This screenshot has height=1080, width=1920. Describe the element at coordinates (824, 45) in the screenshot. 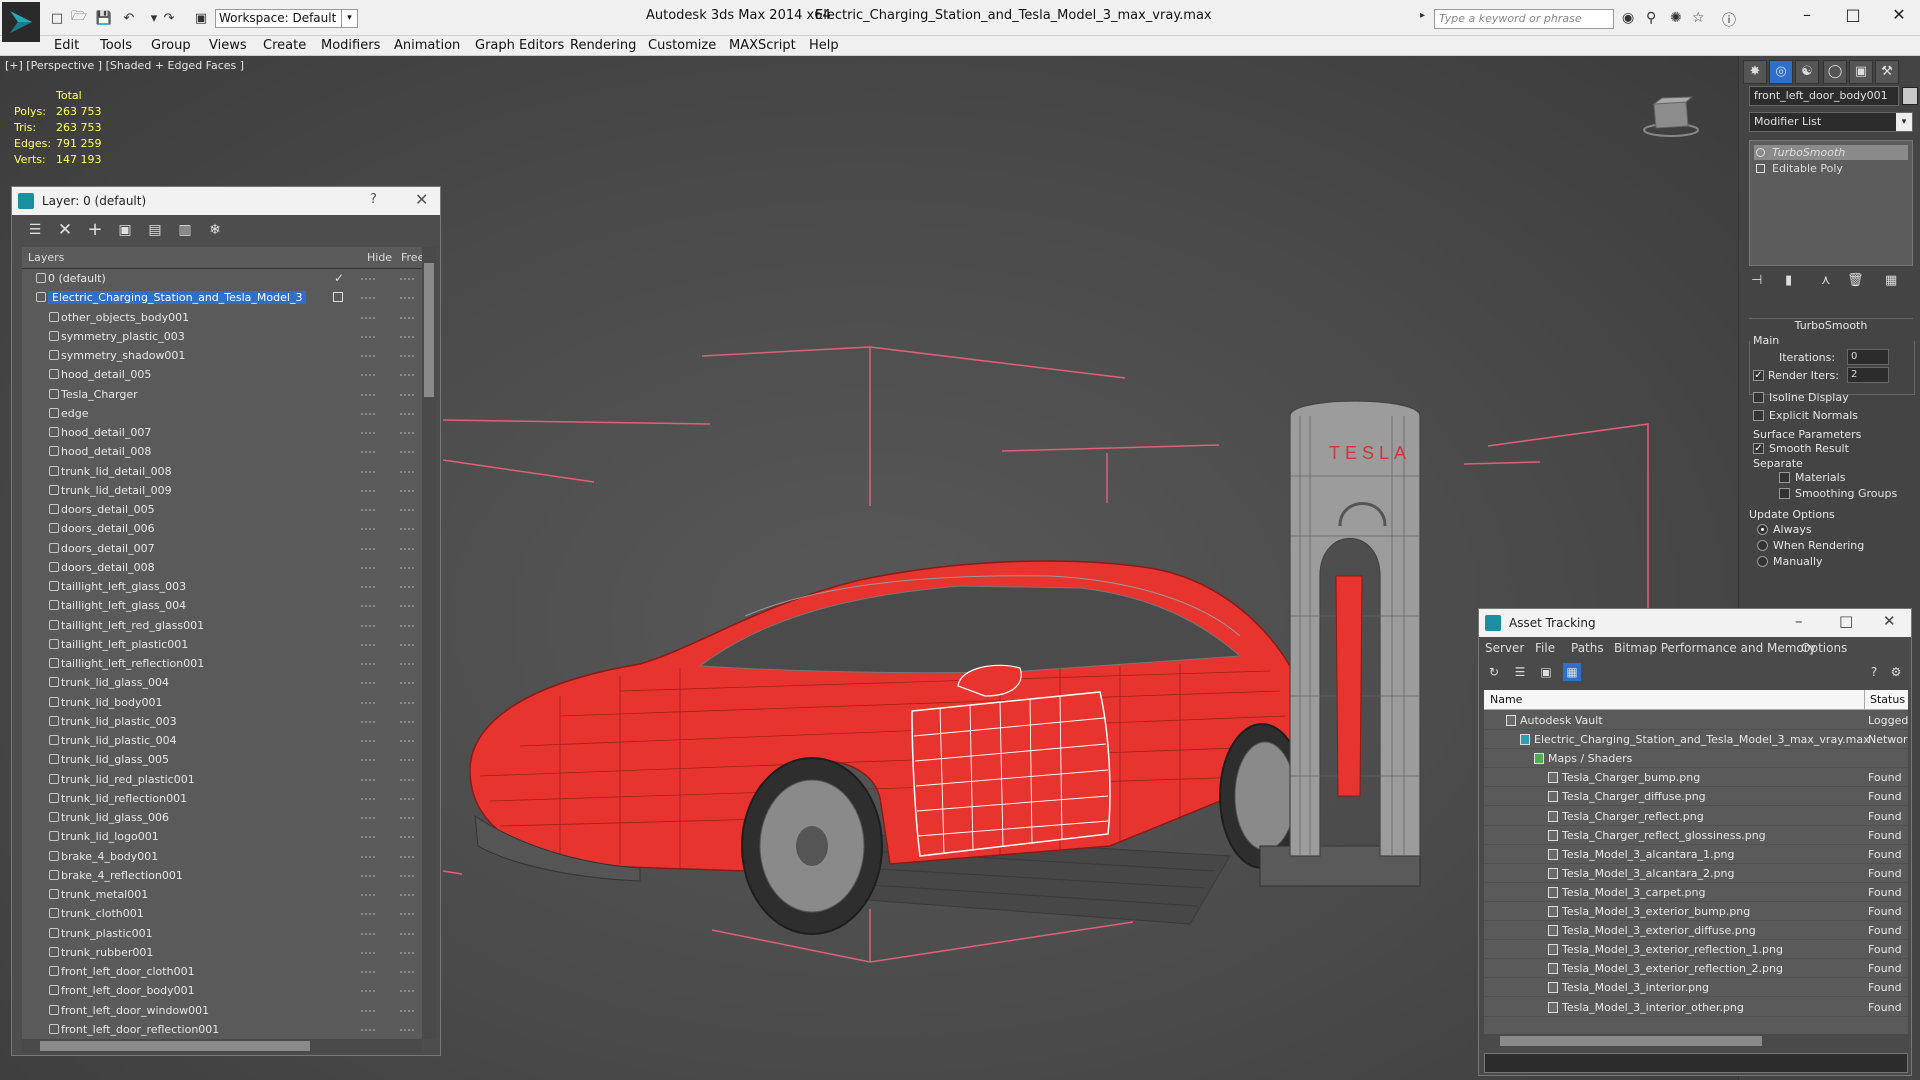

I see `menu-help: Help` at that location.